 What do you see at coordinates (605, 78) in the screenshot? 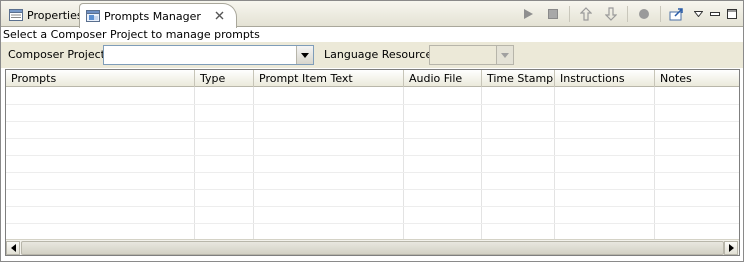
I see `column-header-instructions: Instructions` at bounding box center [605, 78].